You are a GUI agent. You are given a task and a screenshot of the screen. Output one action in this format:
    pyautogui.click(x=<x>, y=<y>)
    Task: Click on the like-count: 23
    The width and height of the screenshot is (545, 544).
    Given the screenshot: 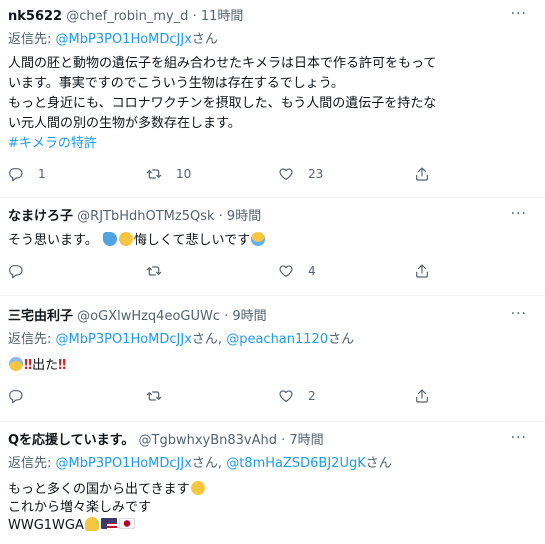 What is the action you would take?
    pyautogui.click(x=316, y=174)
    